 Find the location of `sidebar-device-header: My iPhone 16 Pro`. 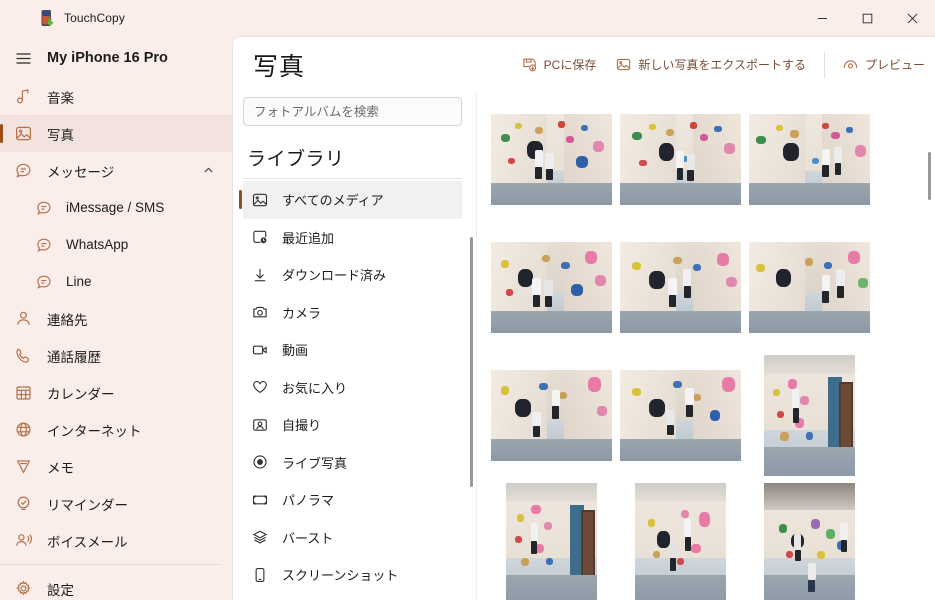

sidebar-device-header: My iPhone 16 Pro is located at coordinates (116, 58).